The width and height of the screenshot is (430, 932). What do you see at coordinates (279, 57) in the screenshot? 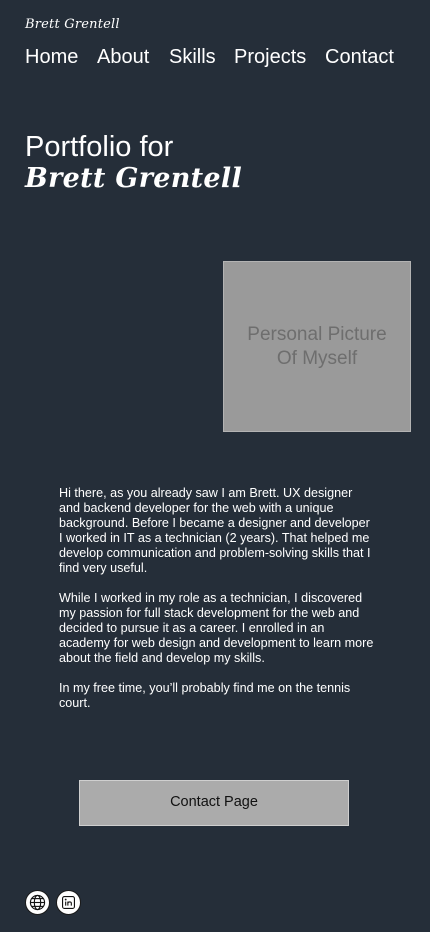
I see `nav-link-projects: Projects` at bounding box center [279, 57].